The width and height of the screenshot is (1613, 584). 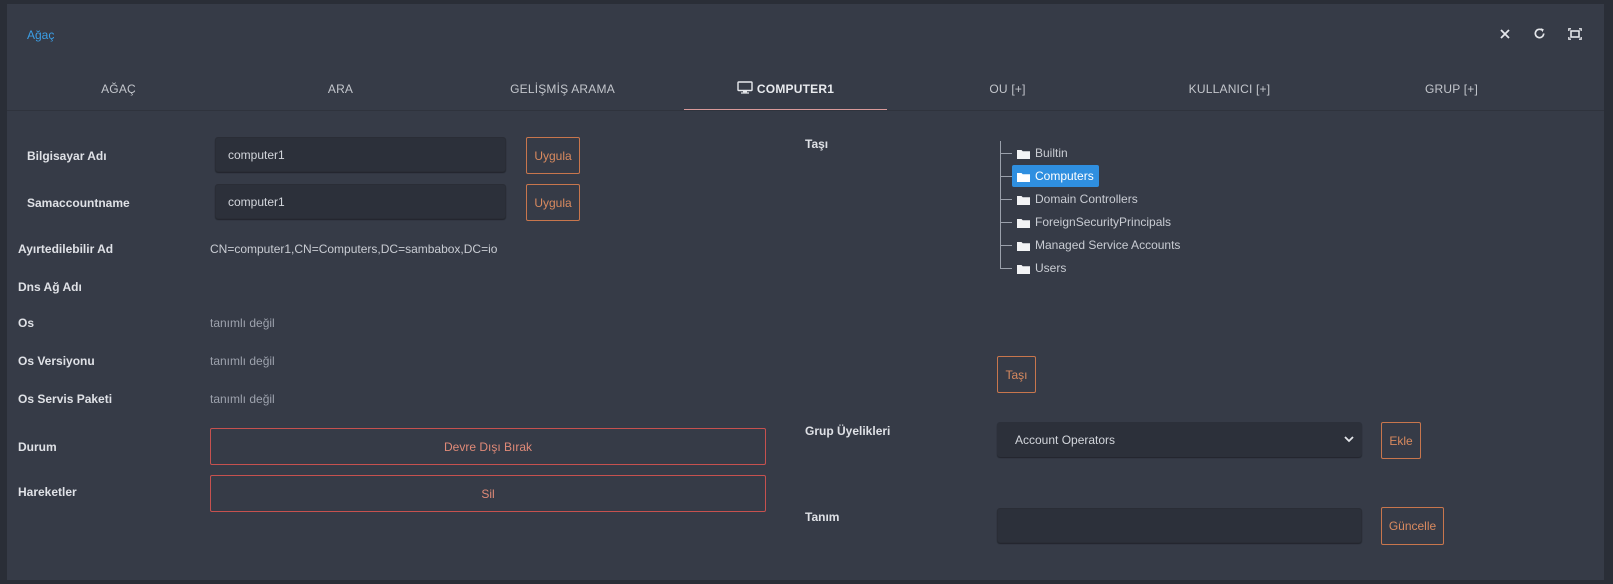 I want to click on tab-grup: GRUP [+], so click(x=1451, y=89).